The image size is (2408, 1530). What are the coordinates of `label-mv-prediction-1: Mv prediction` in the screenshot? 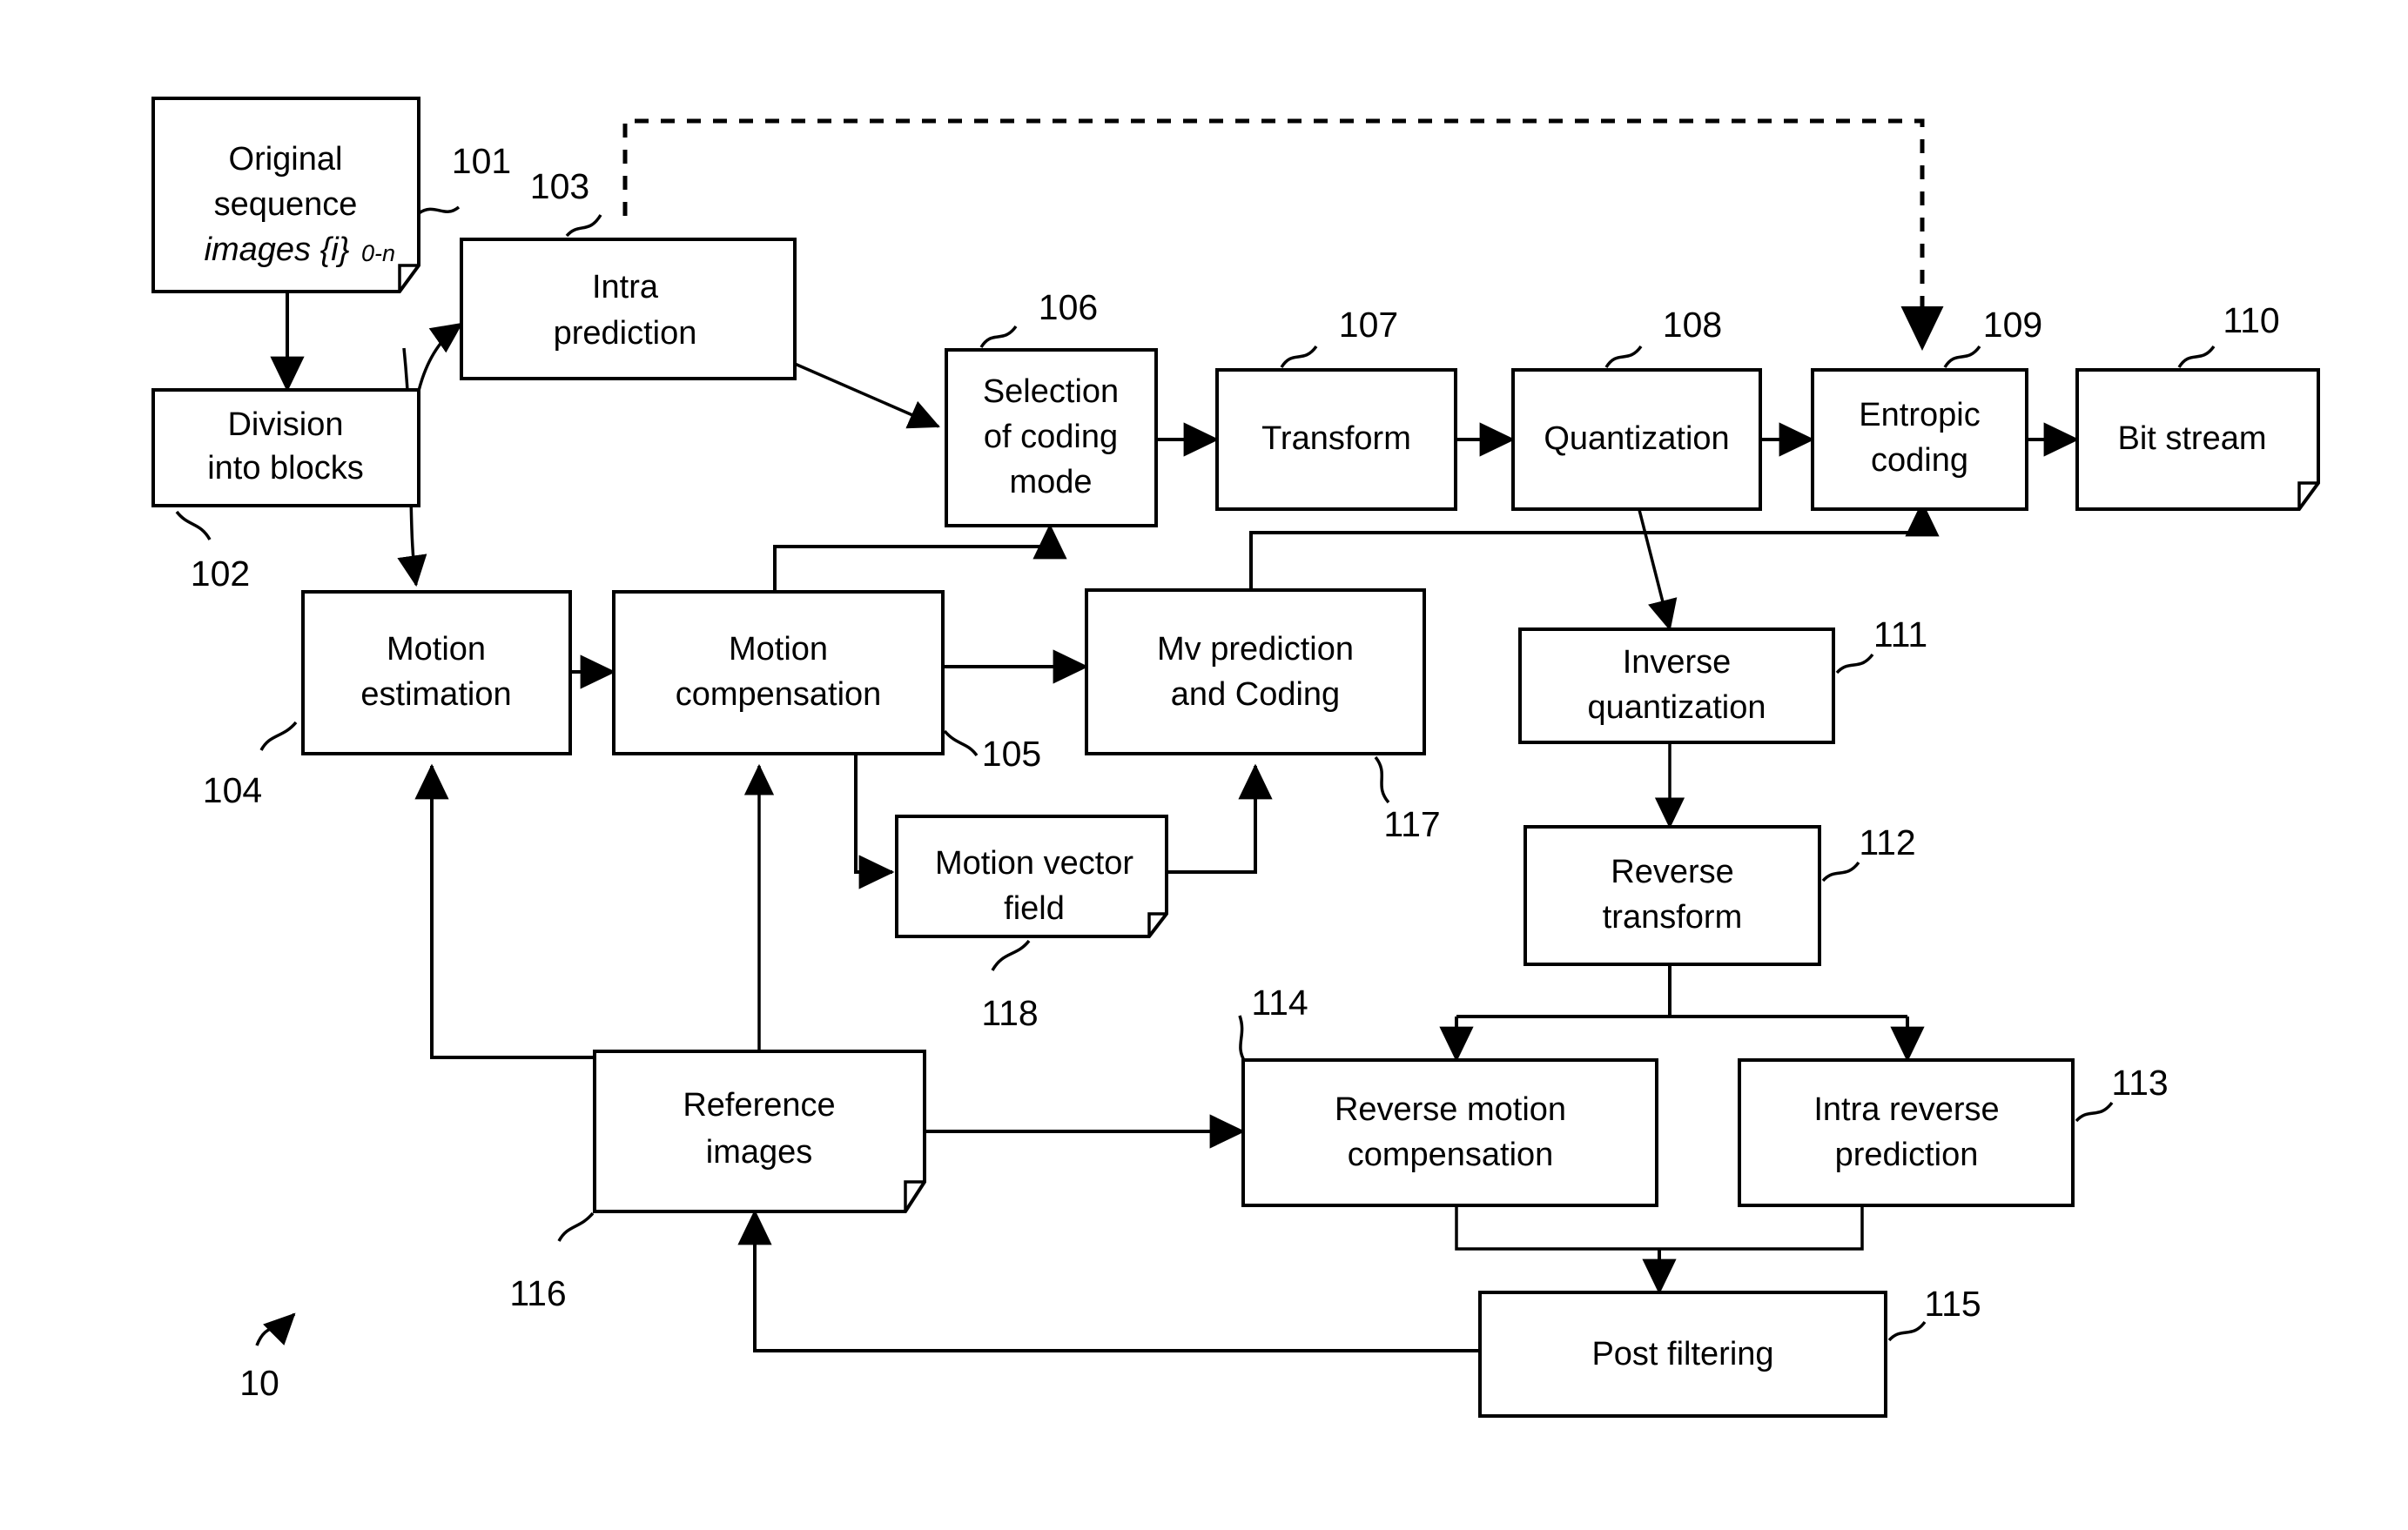 It's located at (1255, 649).